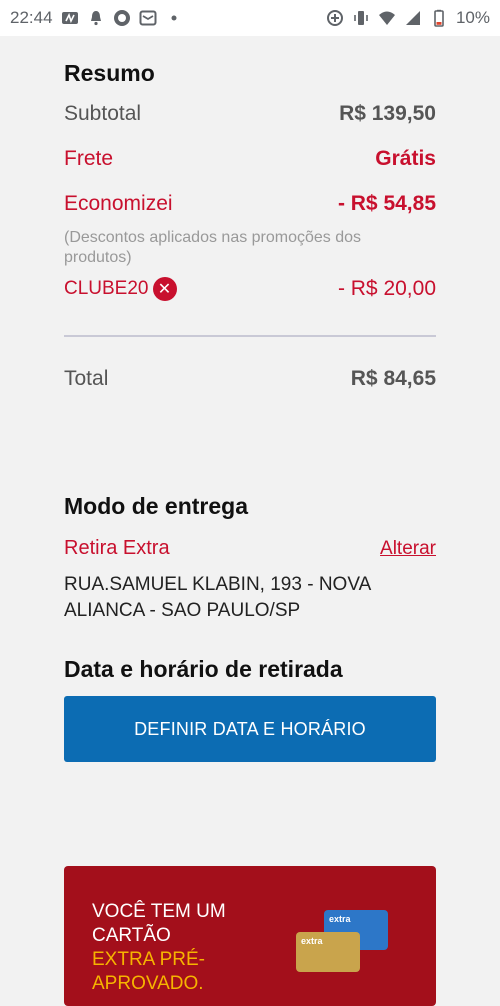 This screenshot has height=1006, width=500. Describe the element at coordinates (86, 378) in the screenshot. I see `total-label: Total` at that location.